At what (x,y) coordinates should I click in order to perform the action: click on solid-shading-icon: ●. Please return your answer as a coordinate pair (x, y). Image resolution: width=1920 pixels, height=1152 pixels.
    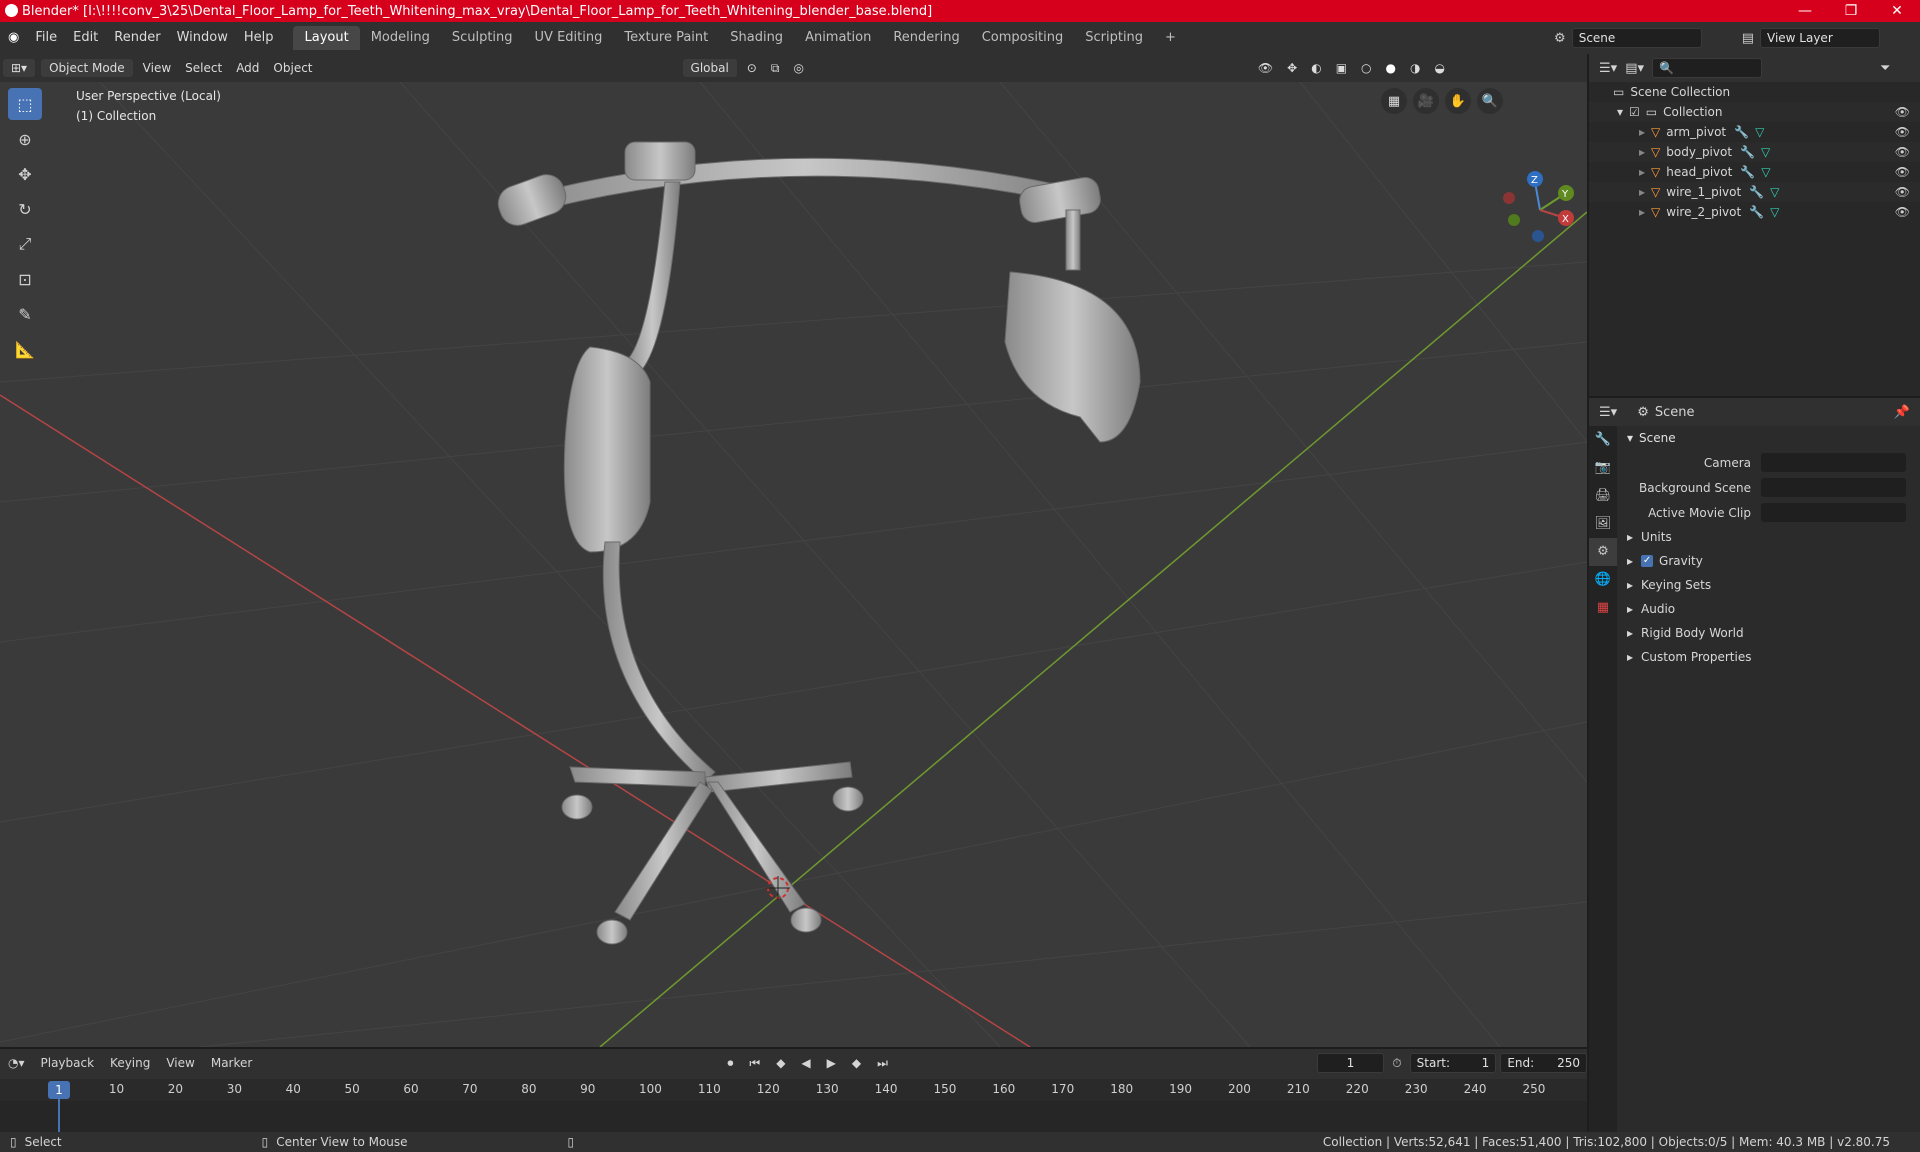
    Looking at the image, I should click on (1391, 68).